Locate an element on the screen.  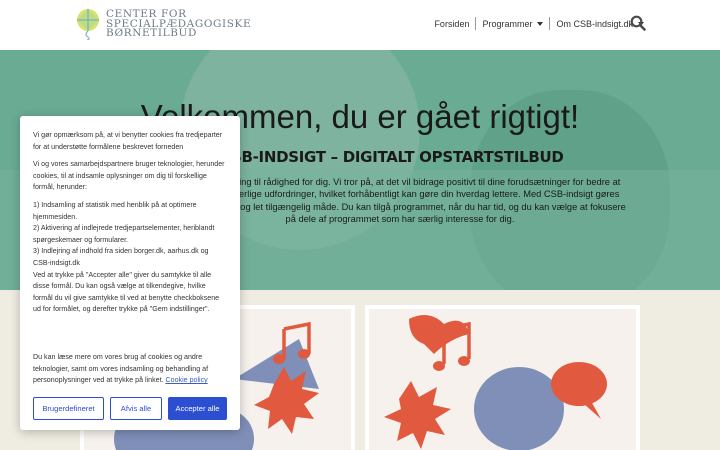
cookie-button-row: Brugerdefineret Afvis alle Accepter alle is located at coordinates (130, 408).